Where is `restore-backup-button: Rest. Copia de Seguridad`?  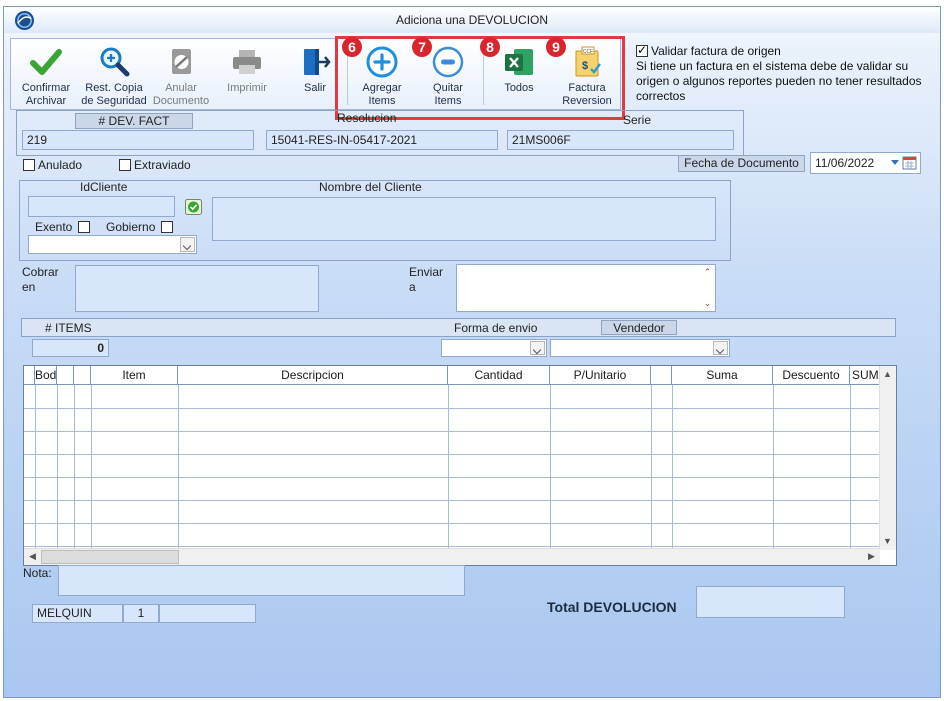 restore-backup-button: Rest. Copia de Seguridad is located at coordinates (114, 76).